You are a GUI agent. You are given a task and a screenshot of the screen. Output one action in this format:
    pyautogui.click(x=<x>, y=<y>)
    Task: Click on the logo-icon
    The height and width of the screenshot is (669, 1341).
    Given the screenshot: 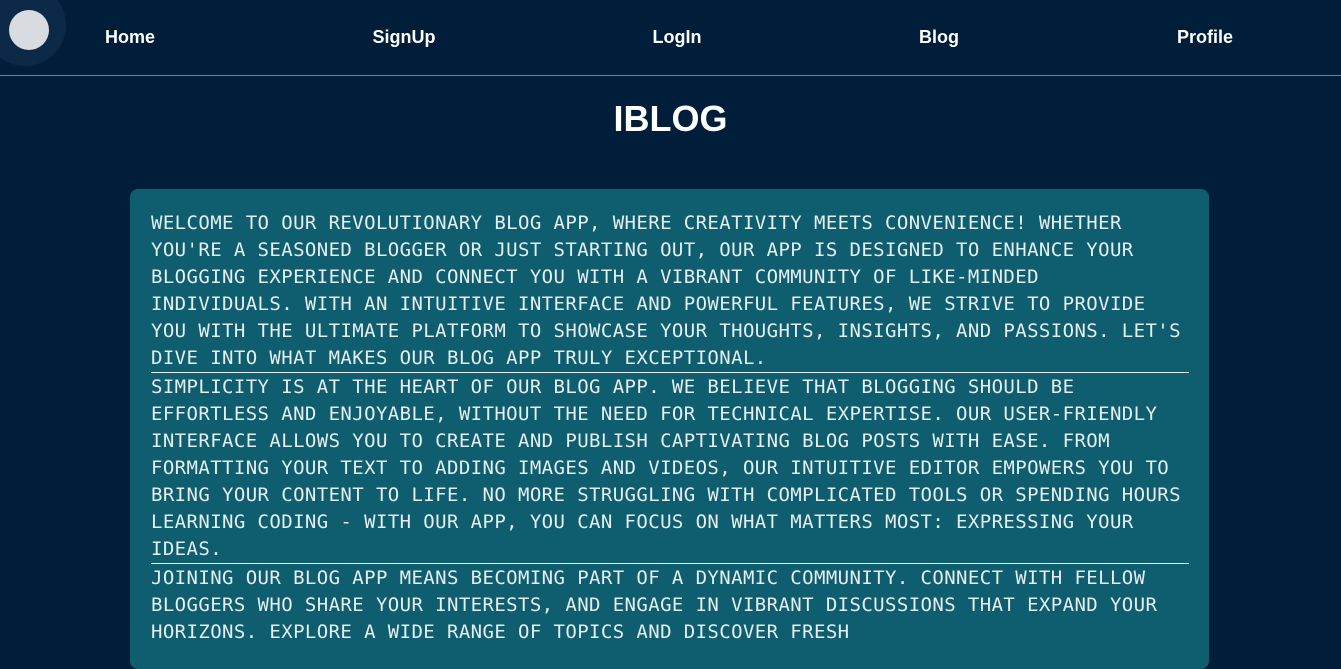 What is the action you would take?
    pyautogui.click(x=33, y=33)
    